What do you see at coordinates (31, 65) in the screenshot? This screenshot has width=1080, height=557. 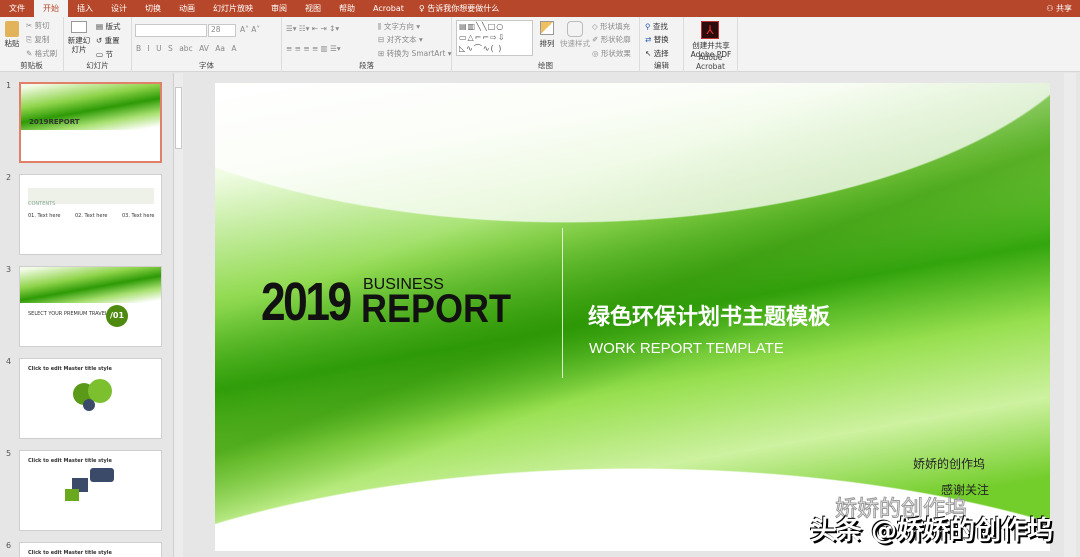 I see `group-label: 剪贴板` at bounding box center [31, 65].